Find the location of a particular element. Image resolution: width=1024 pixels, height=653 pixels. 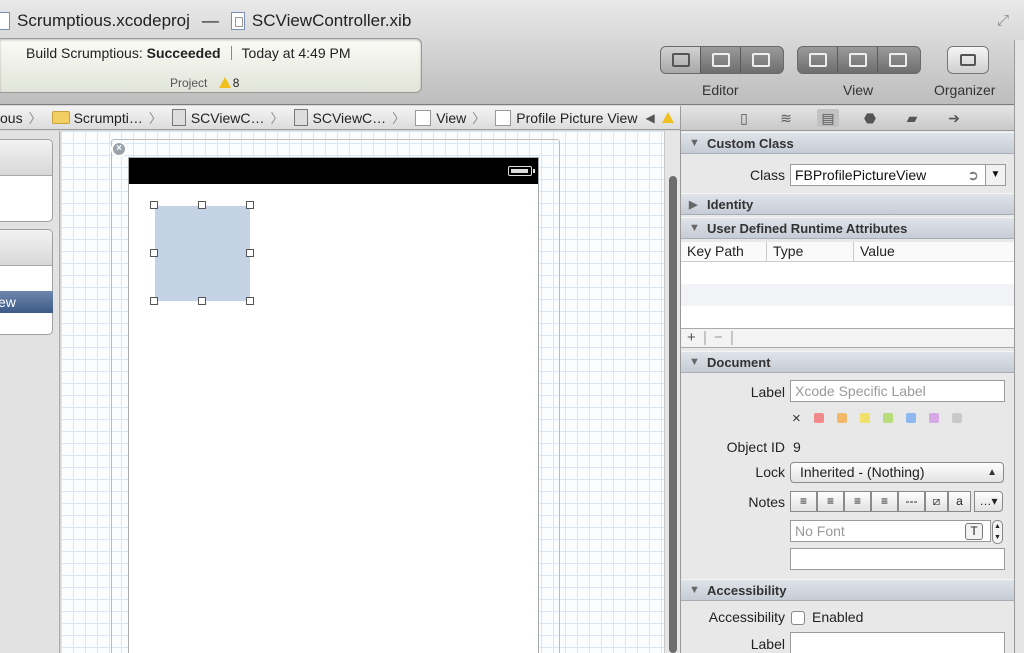

file-title: SCViewController.xib is located at coordinates (331, 21).